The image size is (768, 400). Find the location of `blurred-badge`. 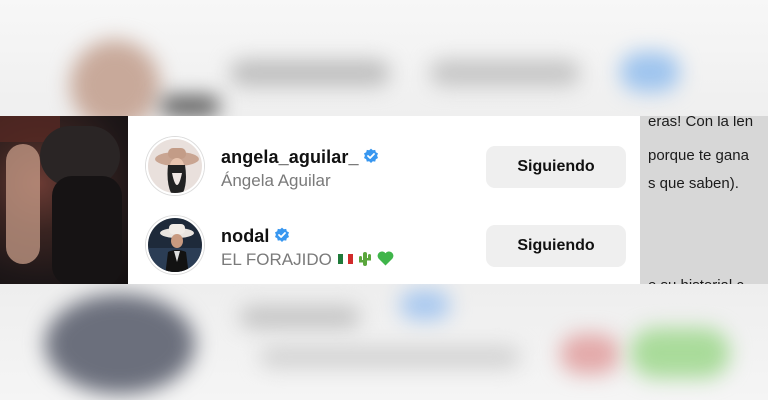

blurred-badge is located at coordinates (425, 305).